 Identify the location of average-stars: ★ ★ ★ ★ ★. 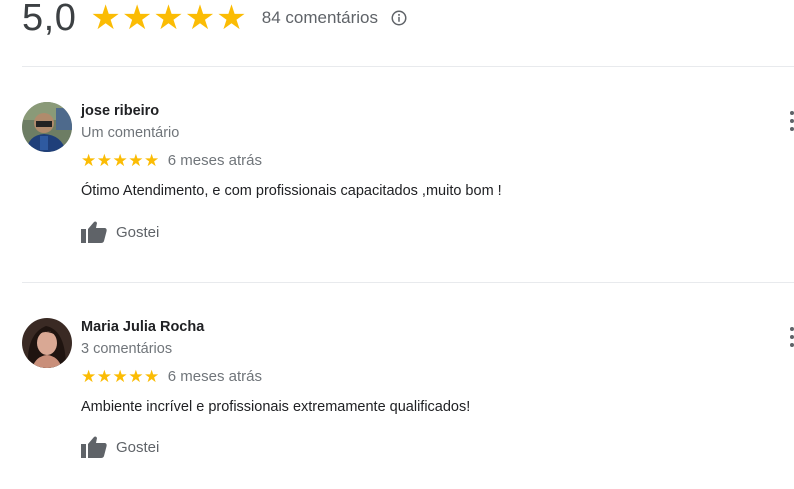
(168, 18).